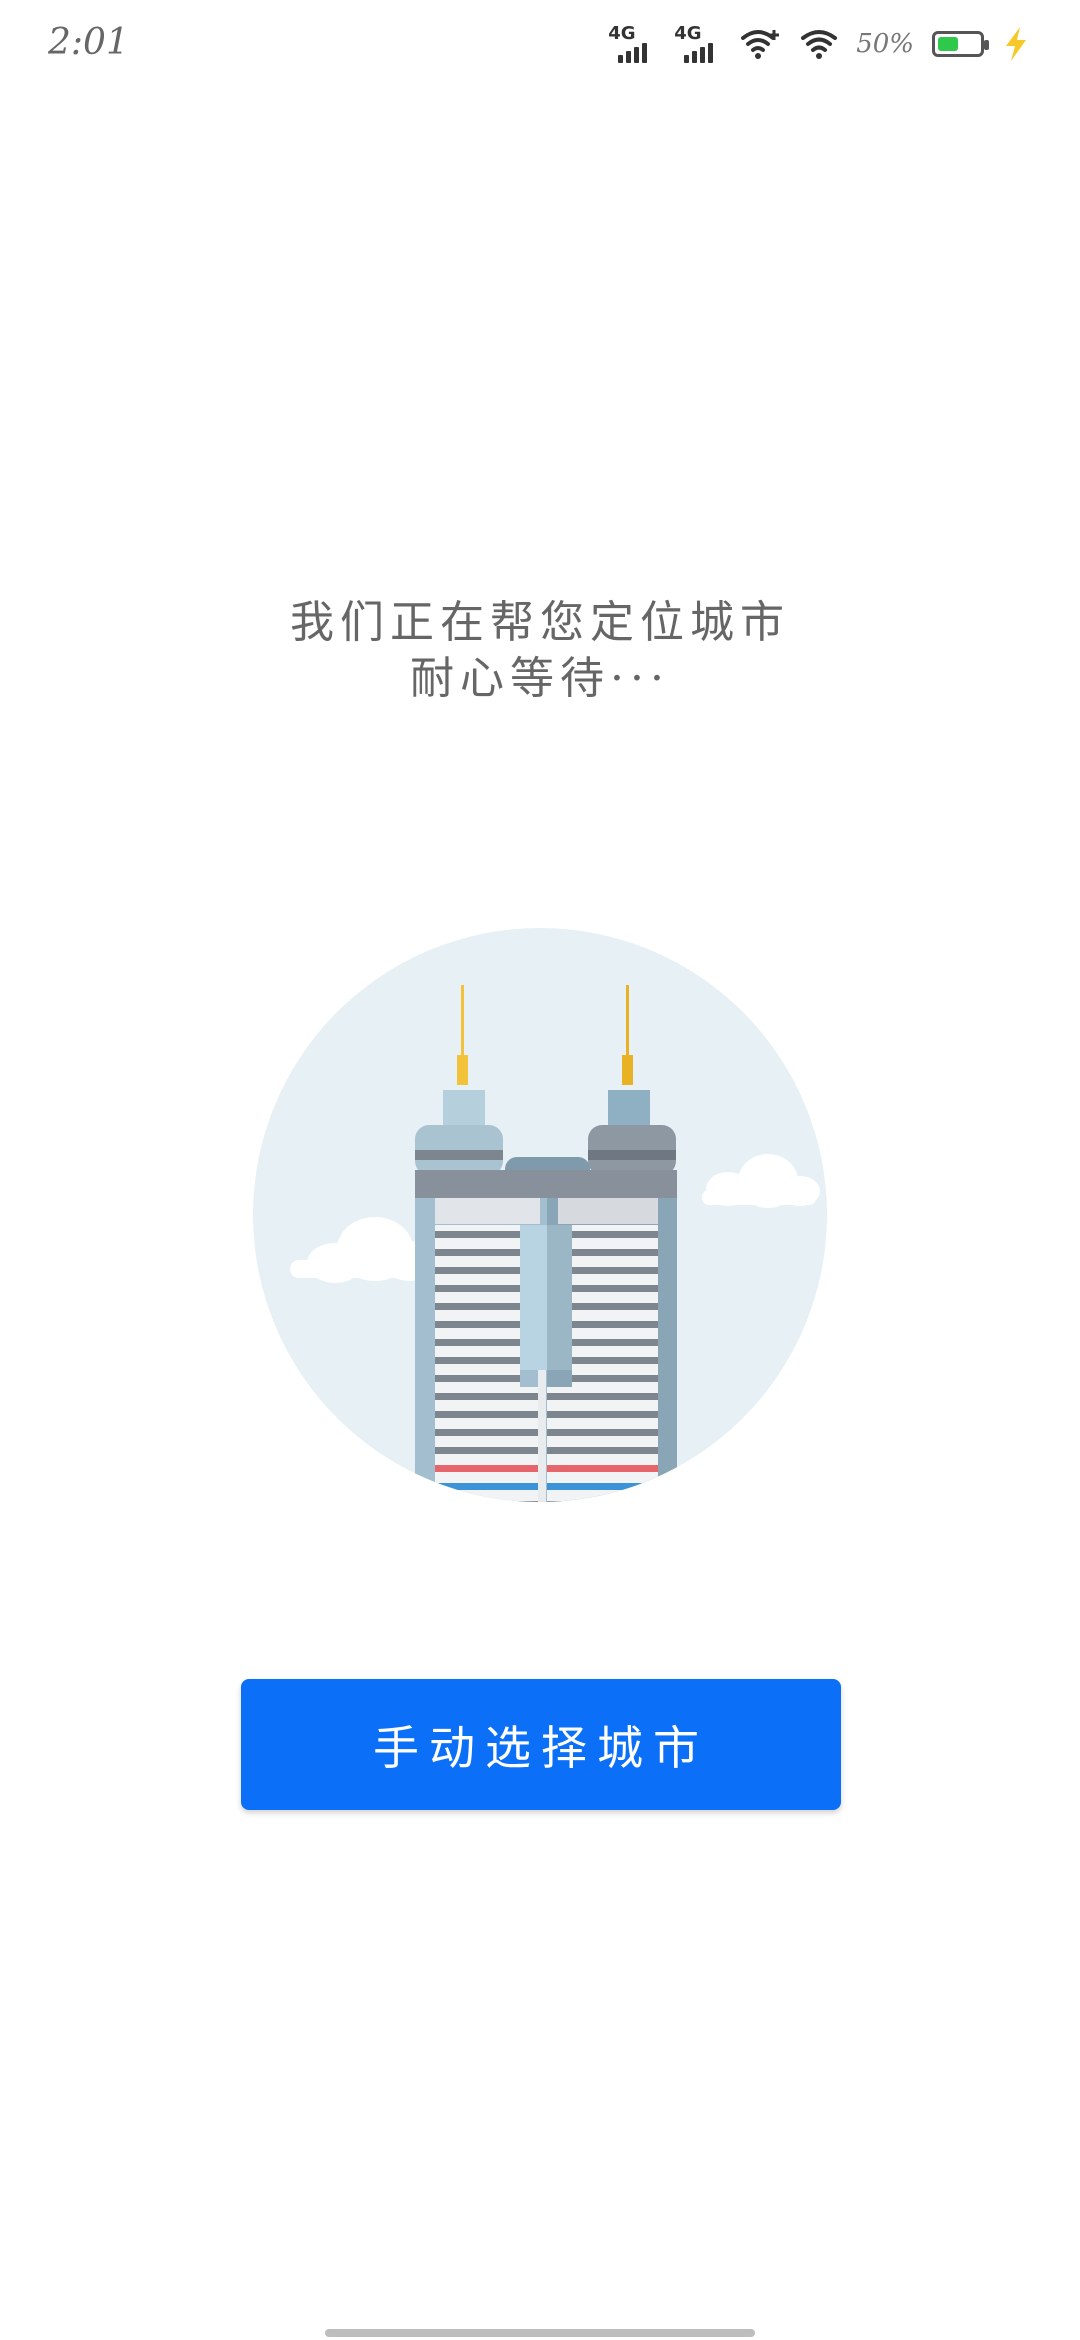  What do you see at coordinates (540, 651) in the screenshot?
I see `locating-message: 我们正在帮您定位城市 耐心等待···` at bounding box center [540, 651].